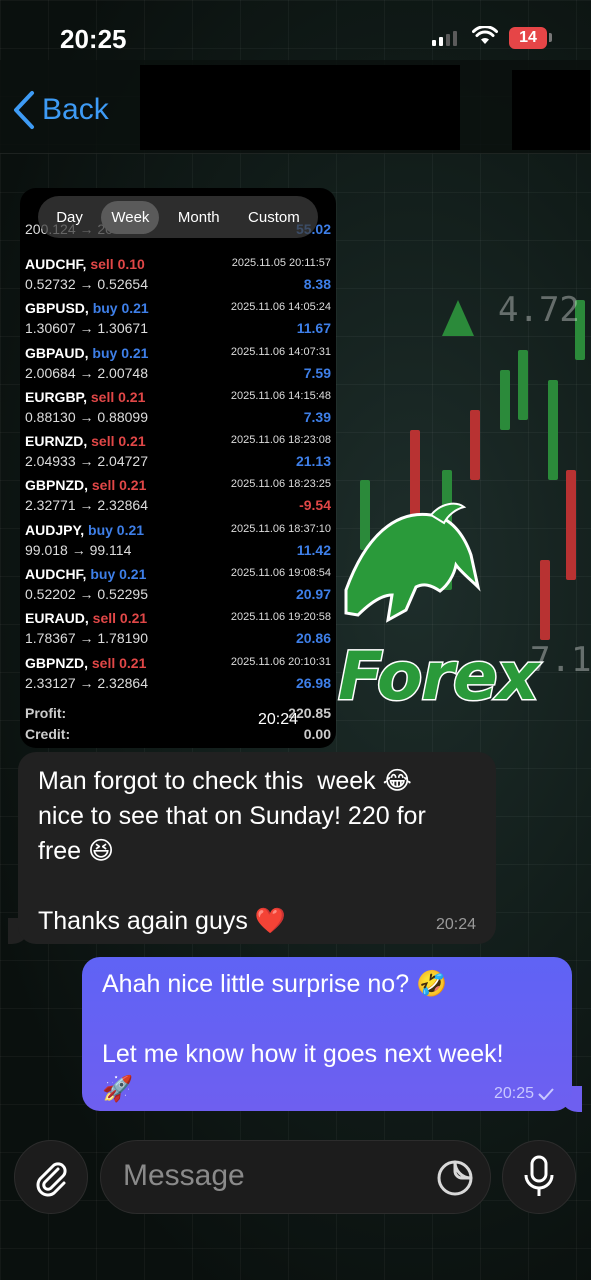  I want to click on trade-profit: 20.86, so click(313, 638).